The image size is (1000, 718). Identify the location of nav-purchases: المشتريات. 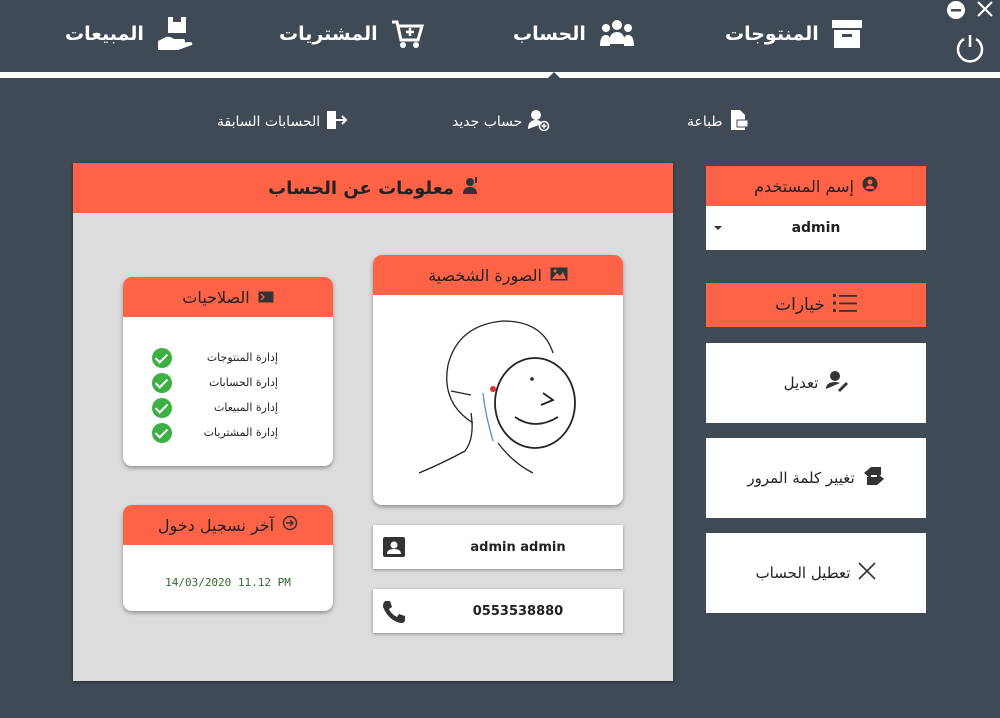
(351, 34).